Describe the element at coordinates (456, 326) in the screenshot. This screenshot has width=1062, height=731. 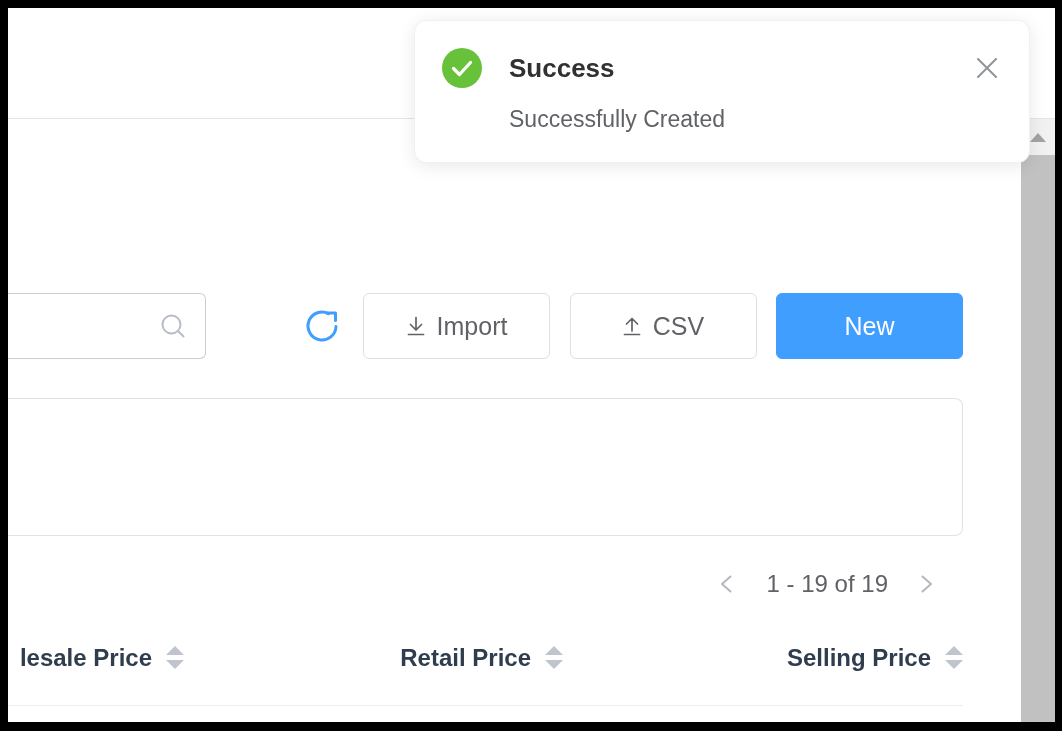
I see `import-button: Import` at that location.